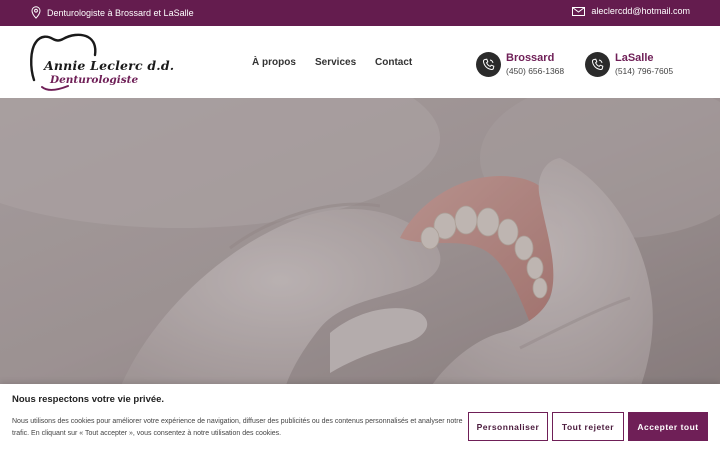 The image size is (720, 450). What do you see at coordinates (109, 65) in the screenshot?
I see `logo-name: Annie Leclerc d.d.` at bounding box center [109, 65].